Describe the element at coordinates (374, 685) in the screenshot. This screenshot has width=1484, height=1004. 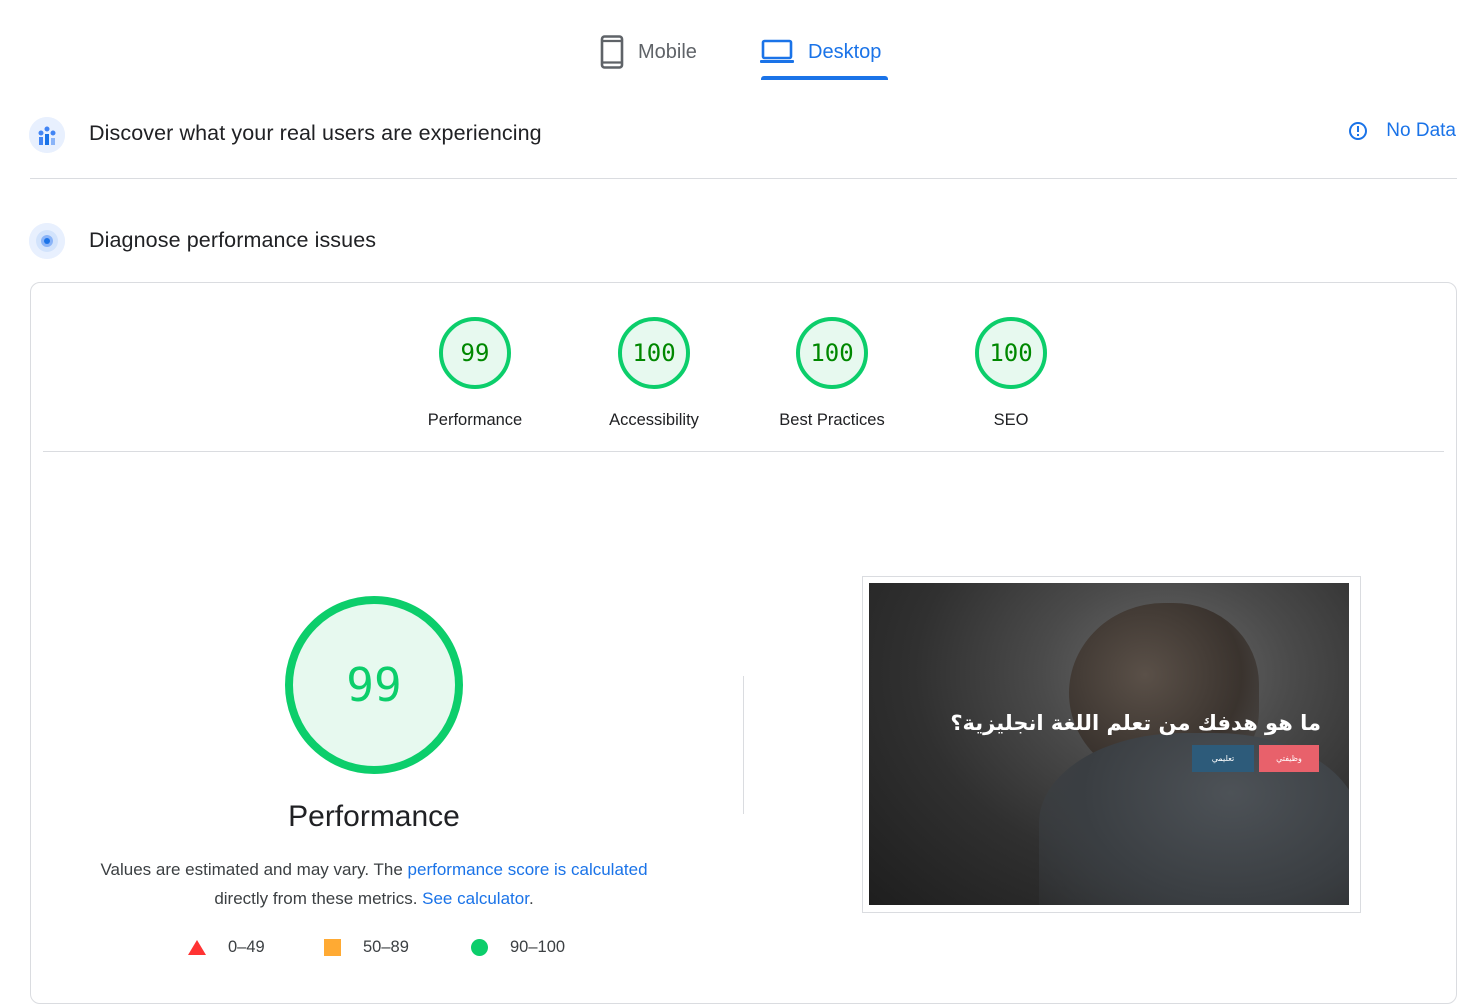
I see `performance-score-gauge: 99` at that location.